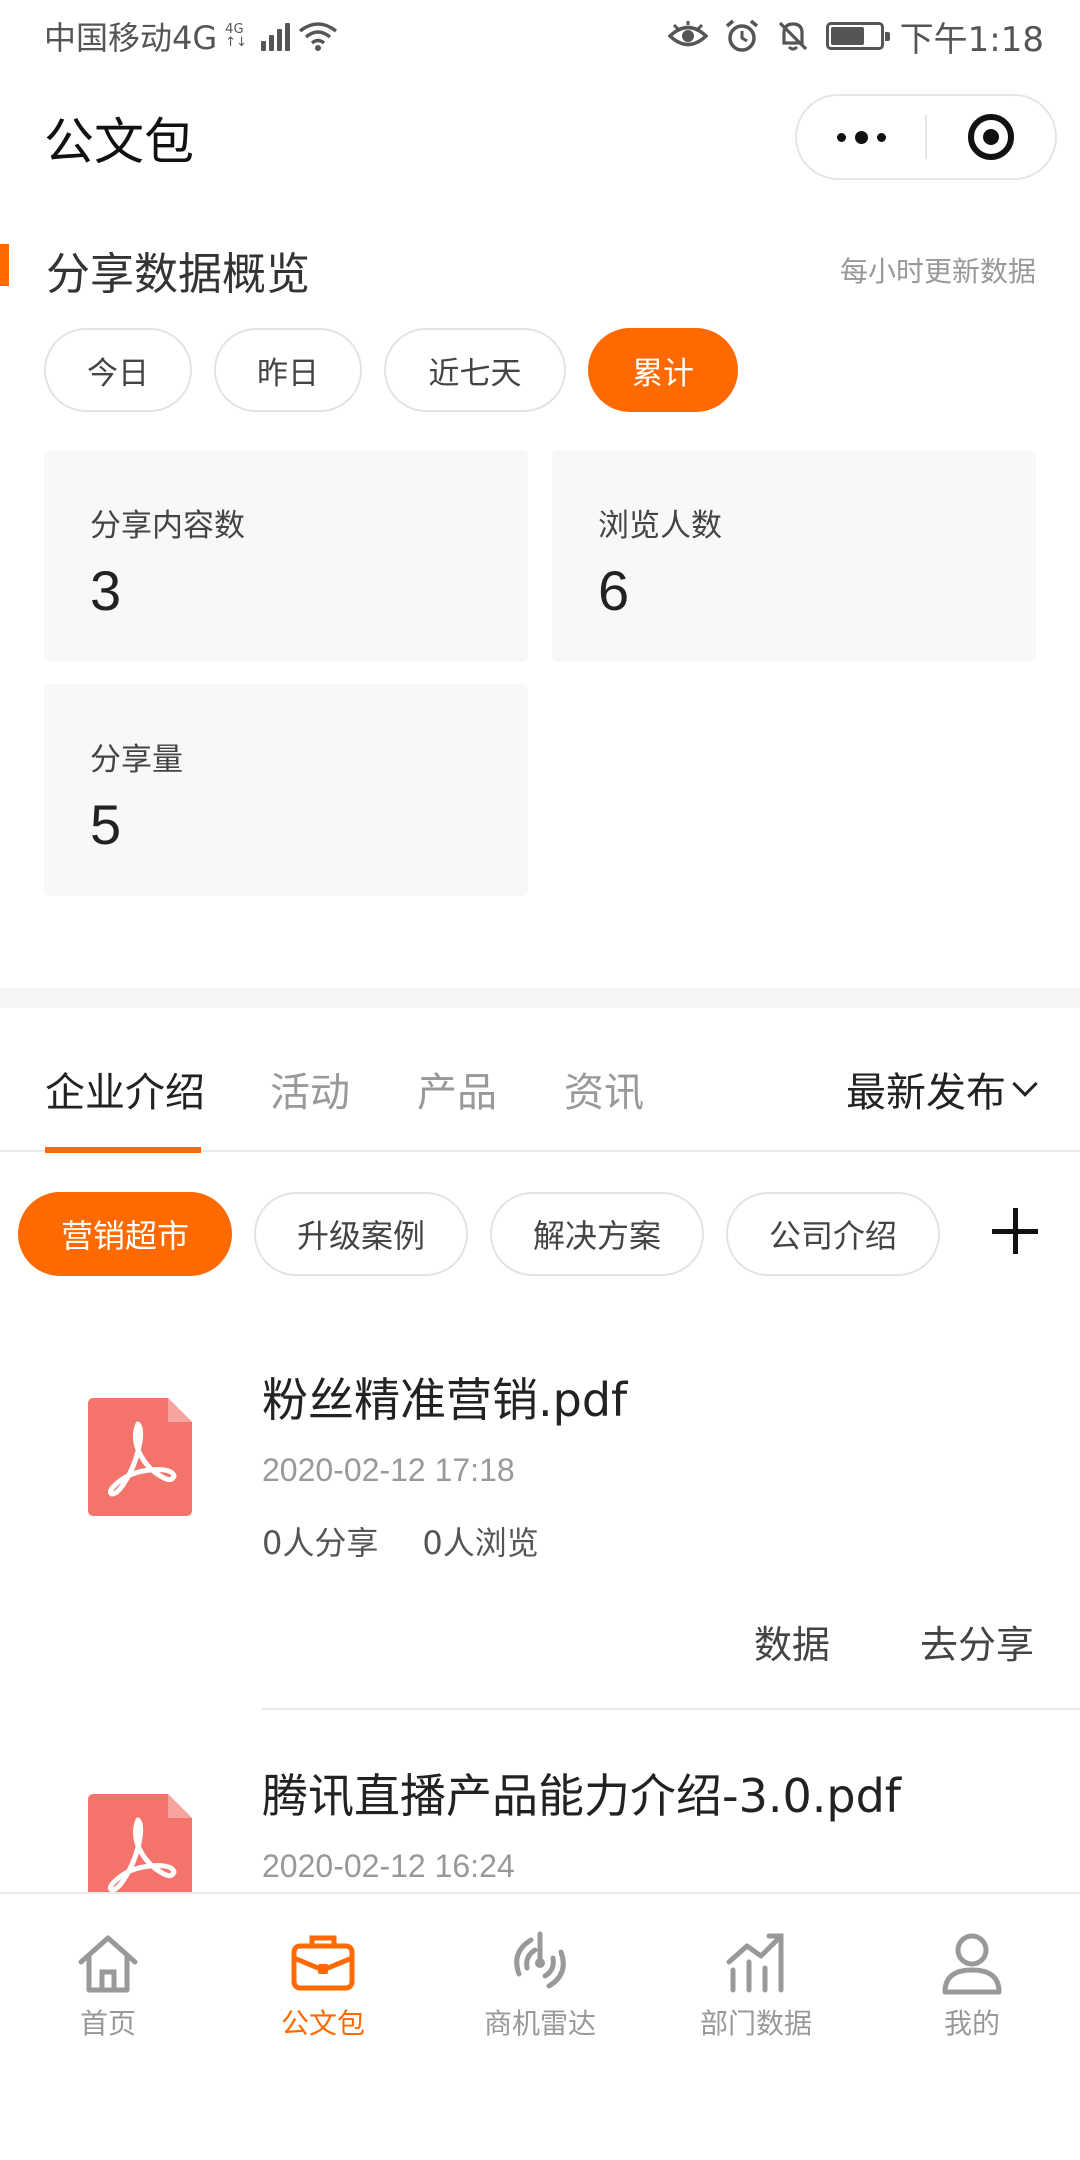  Describe the element at coordinates (388, 1866) in the screenshot. I see `document-time: 2020-02-12 16:24` at that location.